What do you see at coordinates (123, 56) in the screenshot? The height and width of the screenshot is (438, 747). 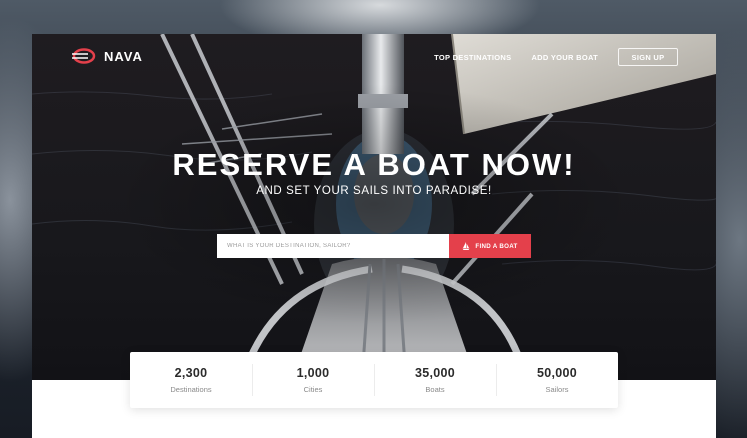 I see `brand-name: NAVA` at bounding box center [123, 56].